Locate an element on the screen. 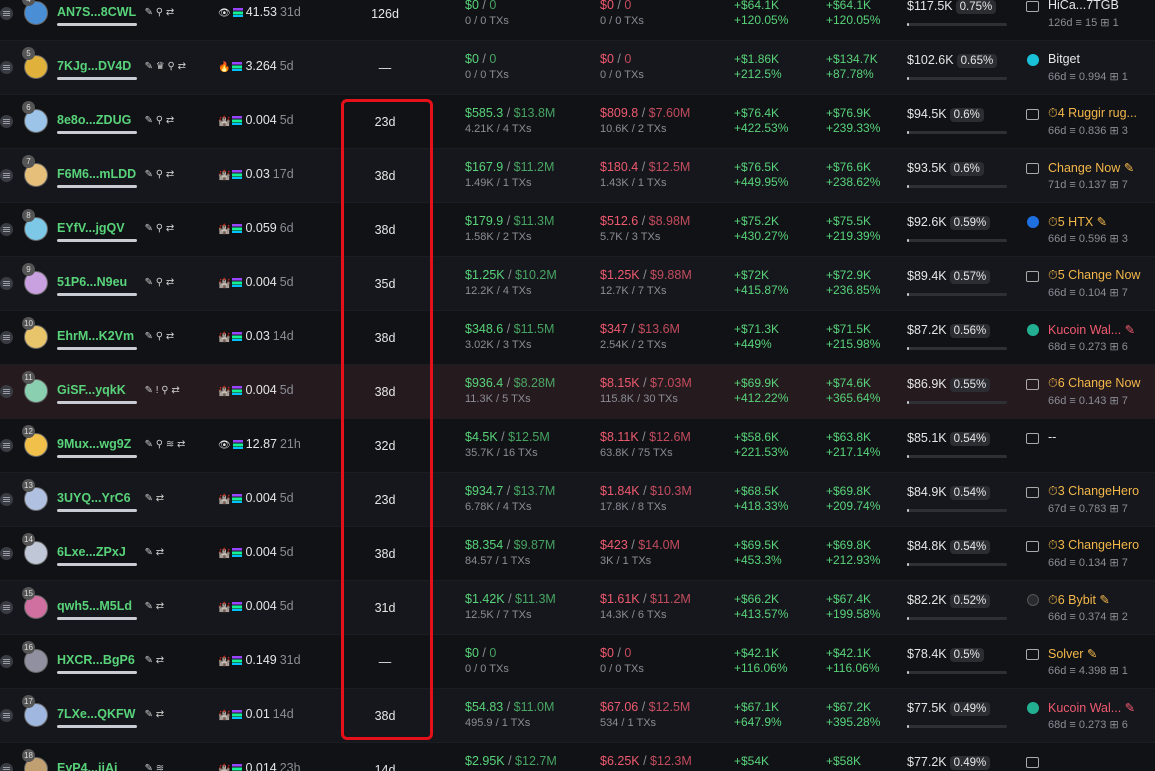  wallet-action-icons: ✎ ⚲ ≋ ⇄ is located at coordinates (165, 444).